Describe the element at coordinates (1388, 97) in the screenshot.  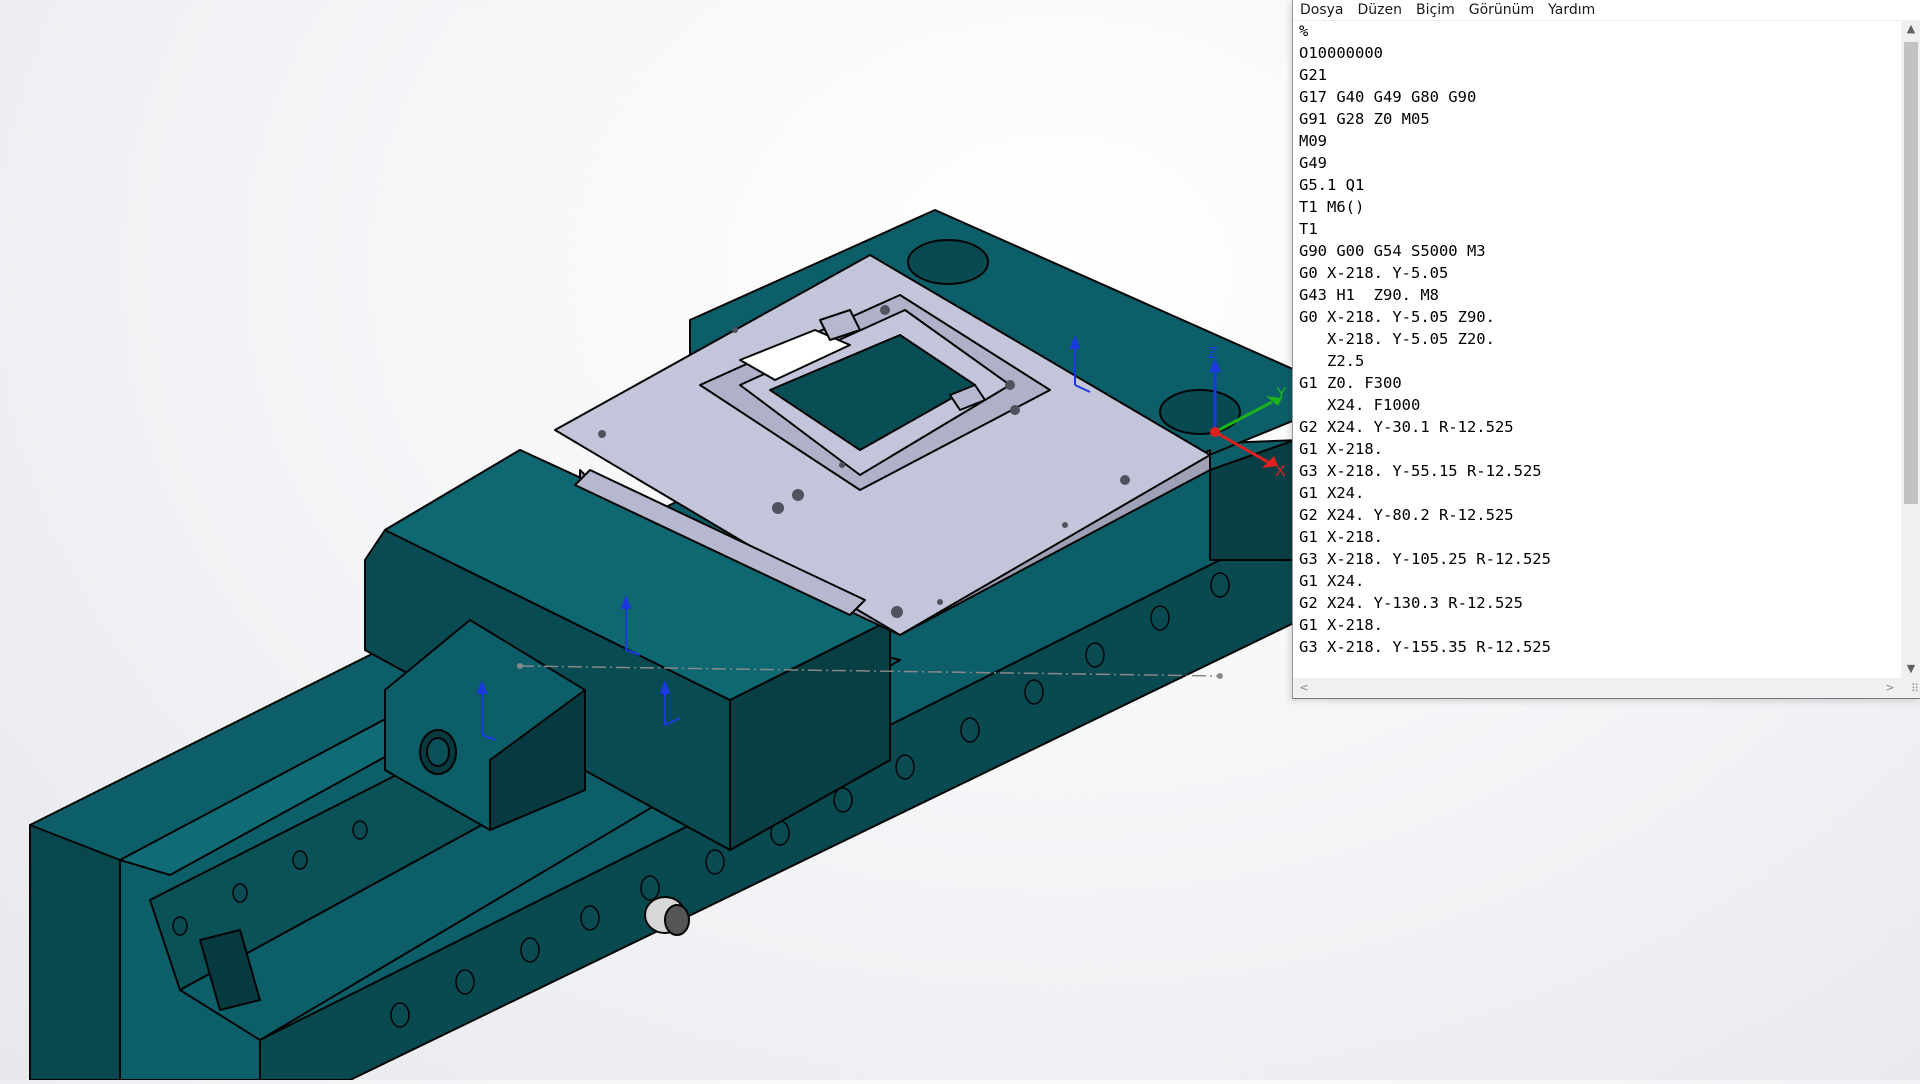
I see `code-line: G17 G40 G49 G80 G90` at that location.